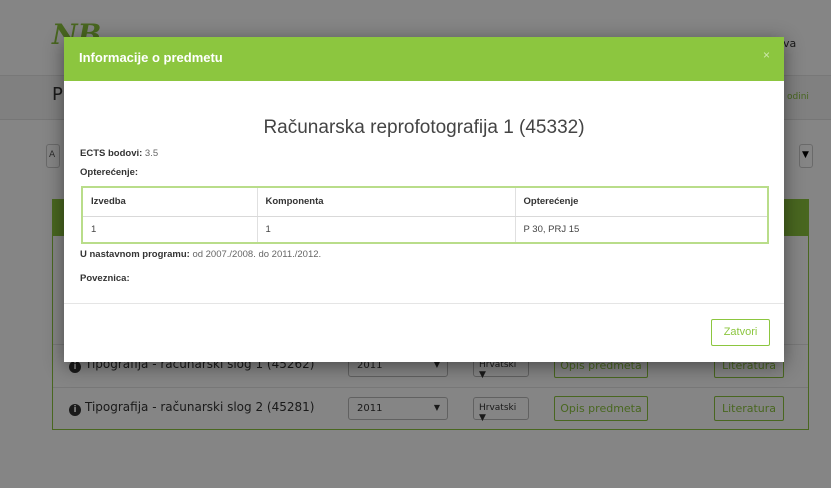 This screenshot has width=831, height=488. Describe the element at coordinates (170, 202) in the screenshot. I see `column-header-izvedba: Izvedba` at that location.